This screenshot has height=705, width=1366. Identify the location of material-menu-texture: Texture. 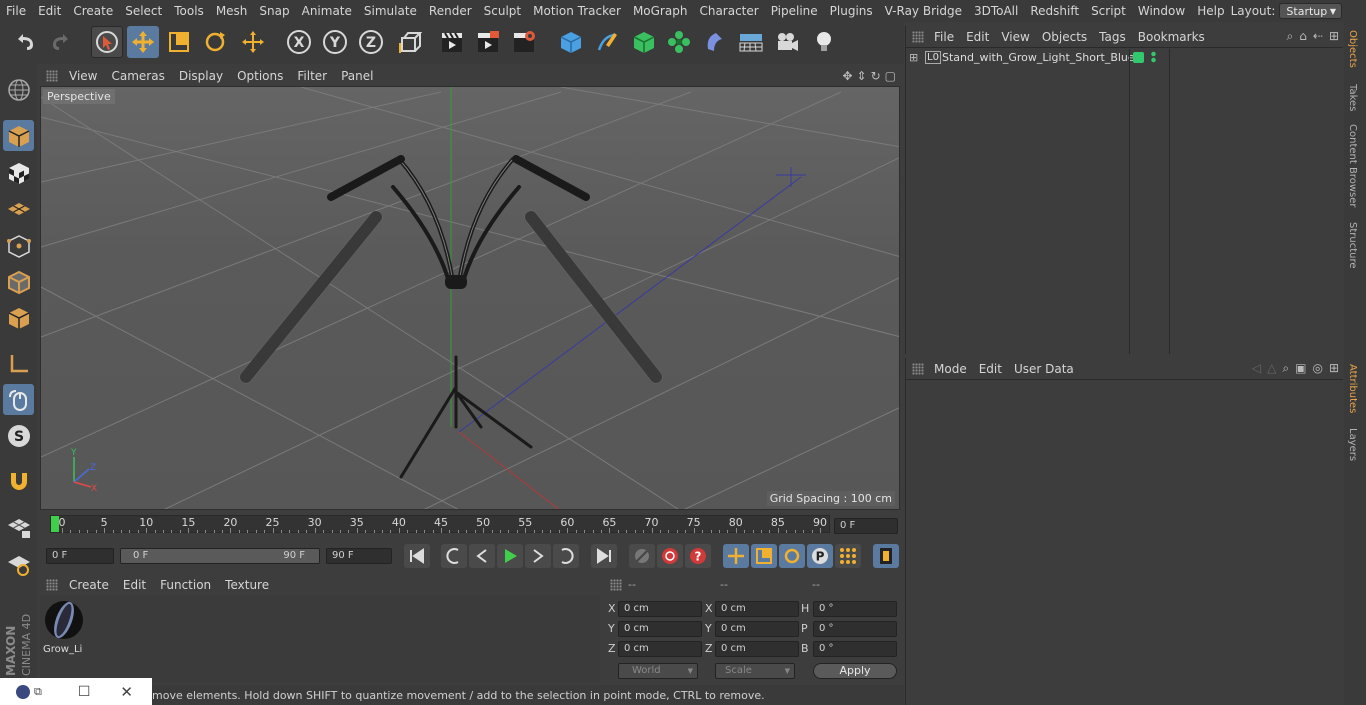
(247, 585).